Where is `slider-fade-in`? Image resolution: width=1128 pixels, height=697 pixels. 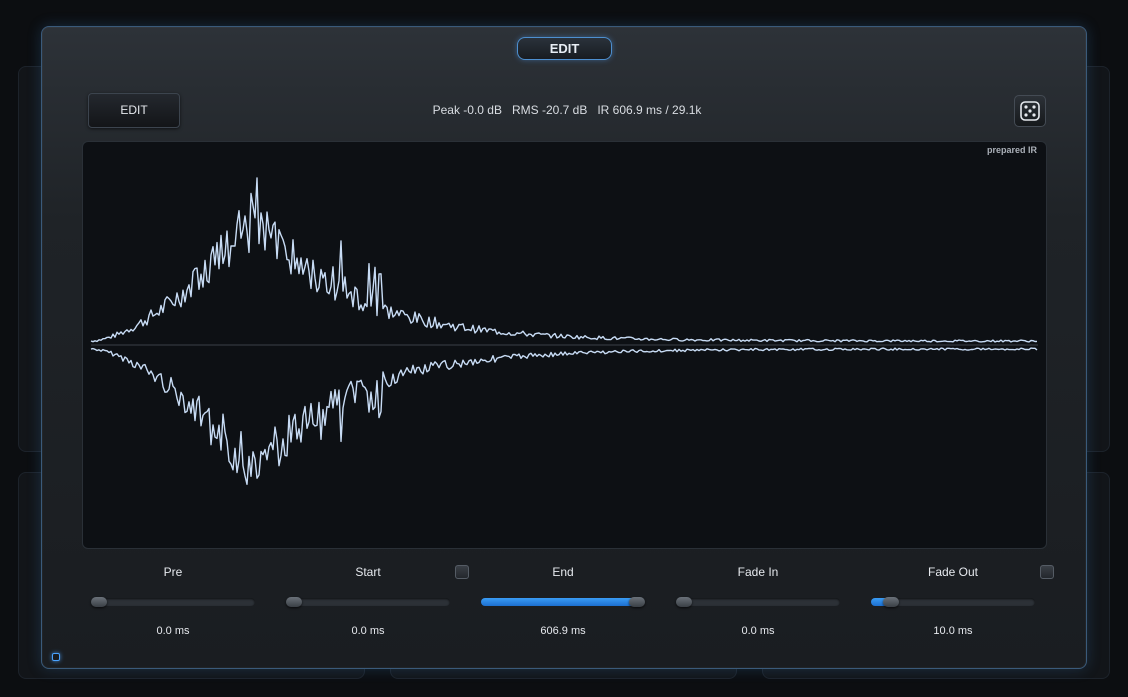 slider-fade-in is located at coordinates (758, 602).